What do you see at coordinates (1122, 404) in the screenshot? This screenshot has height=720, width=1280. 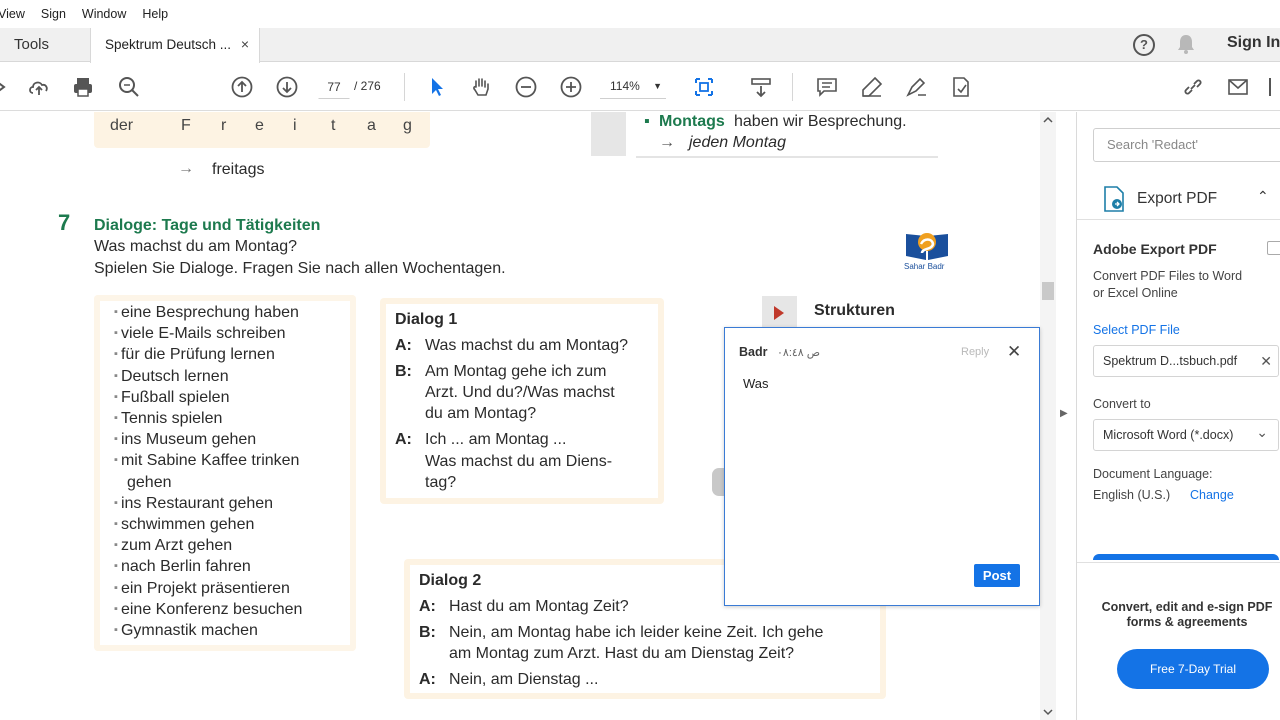 I see `convert-to-label: Convert to` at bounding box center [1122, 404].